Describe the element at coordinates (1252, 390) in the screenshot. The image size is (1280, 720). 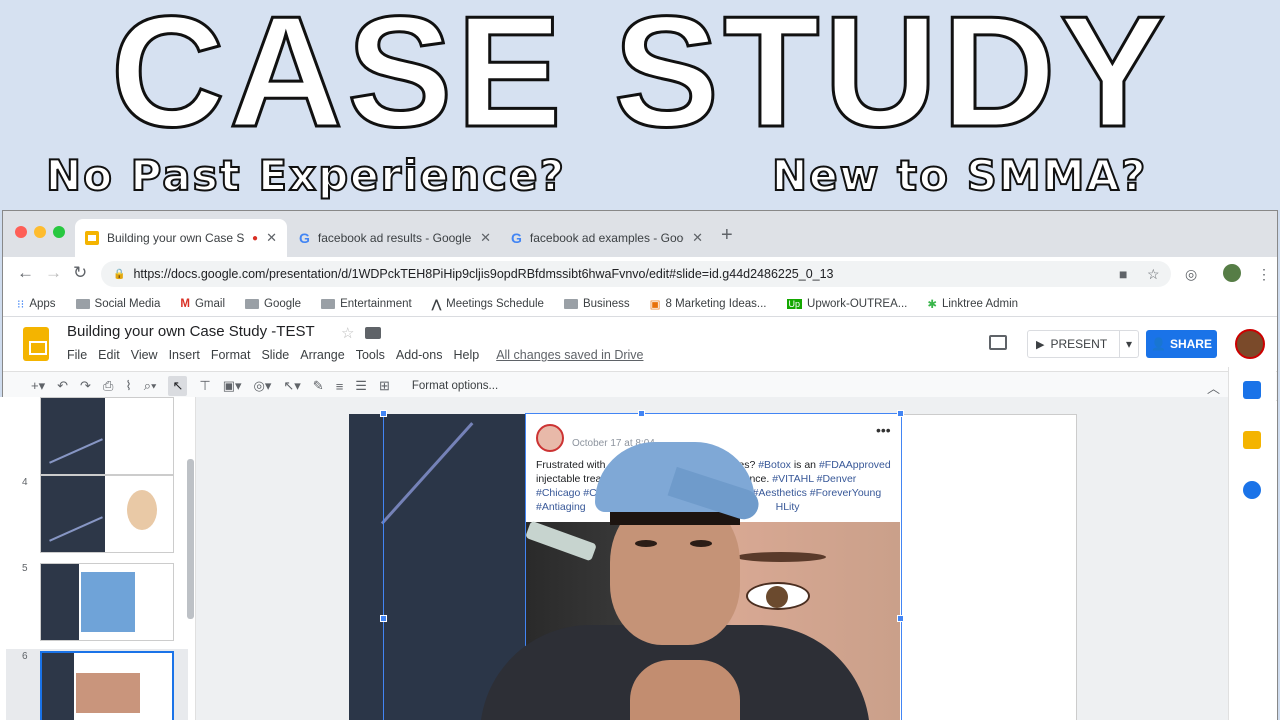
I see `calendar-icon` at that location.